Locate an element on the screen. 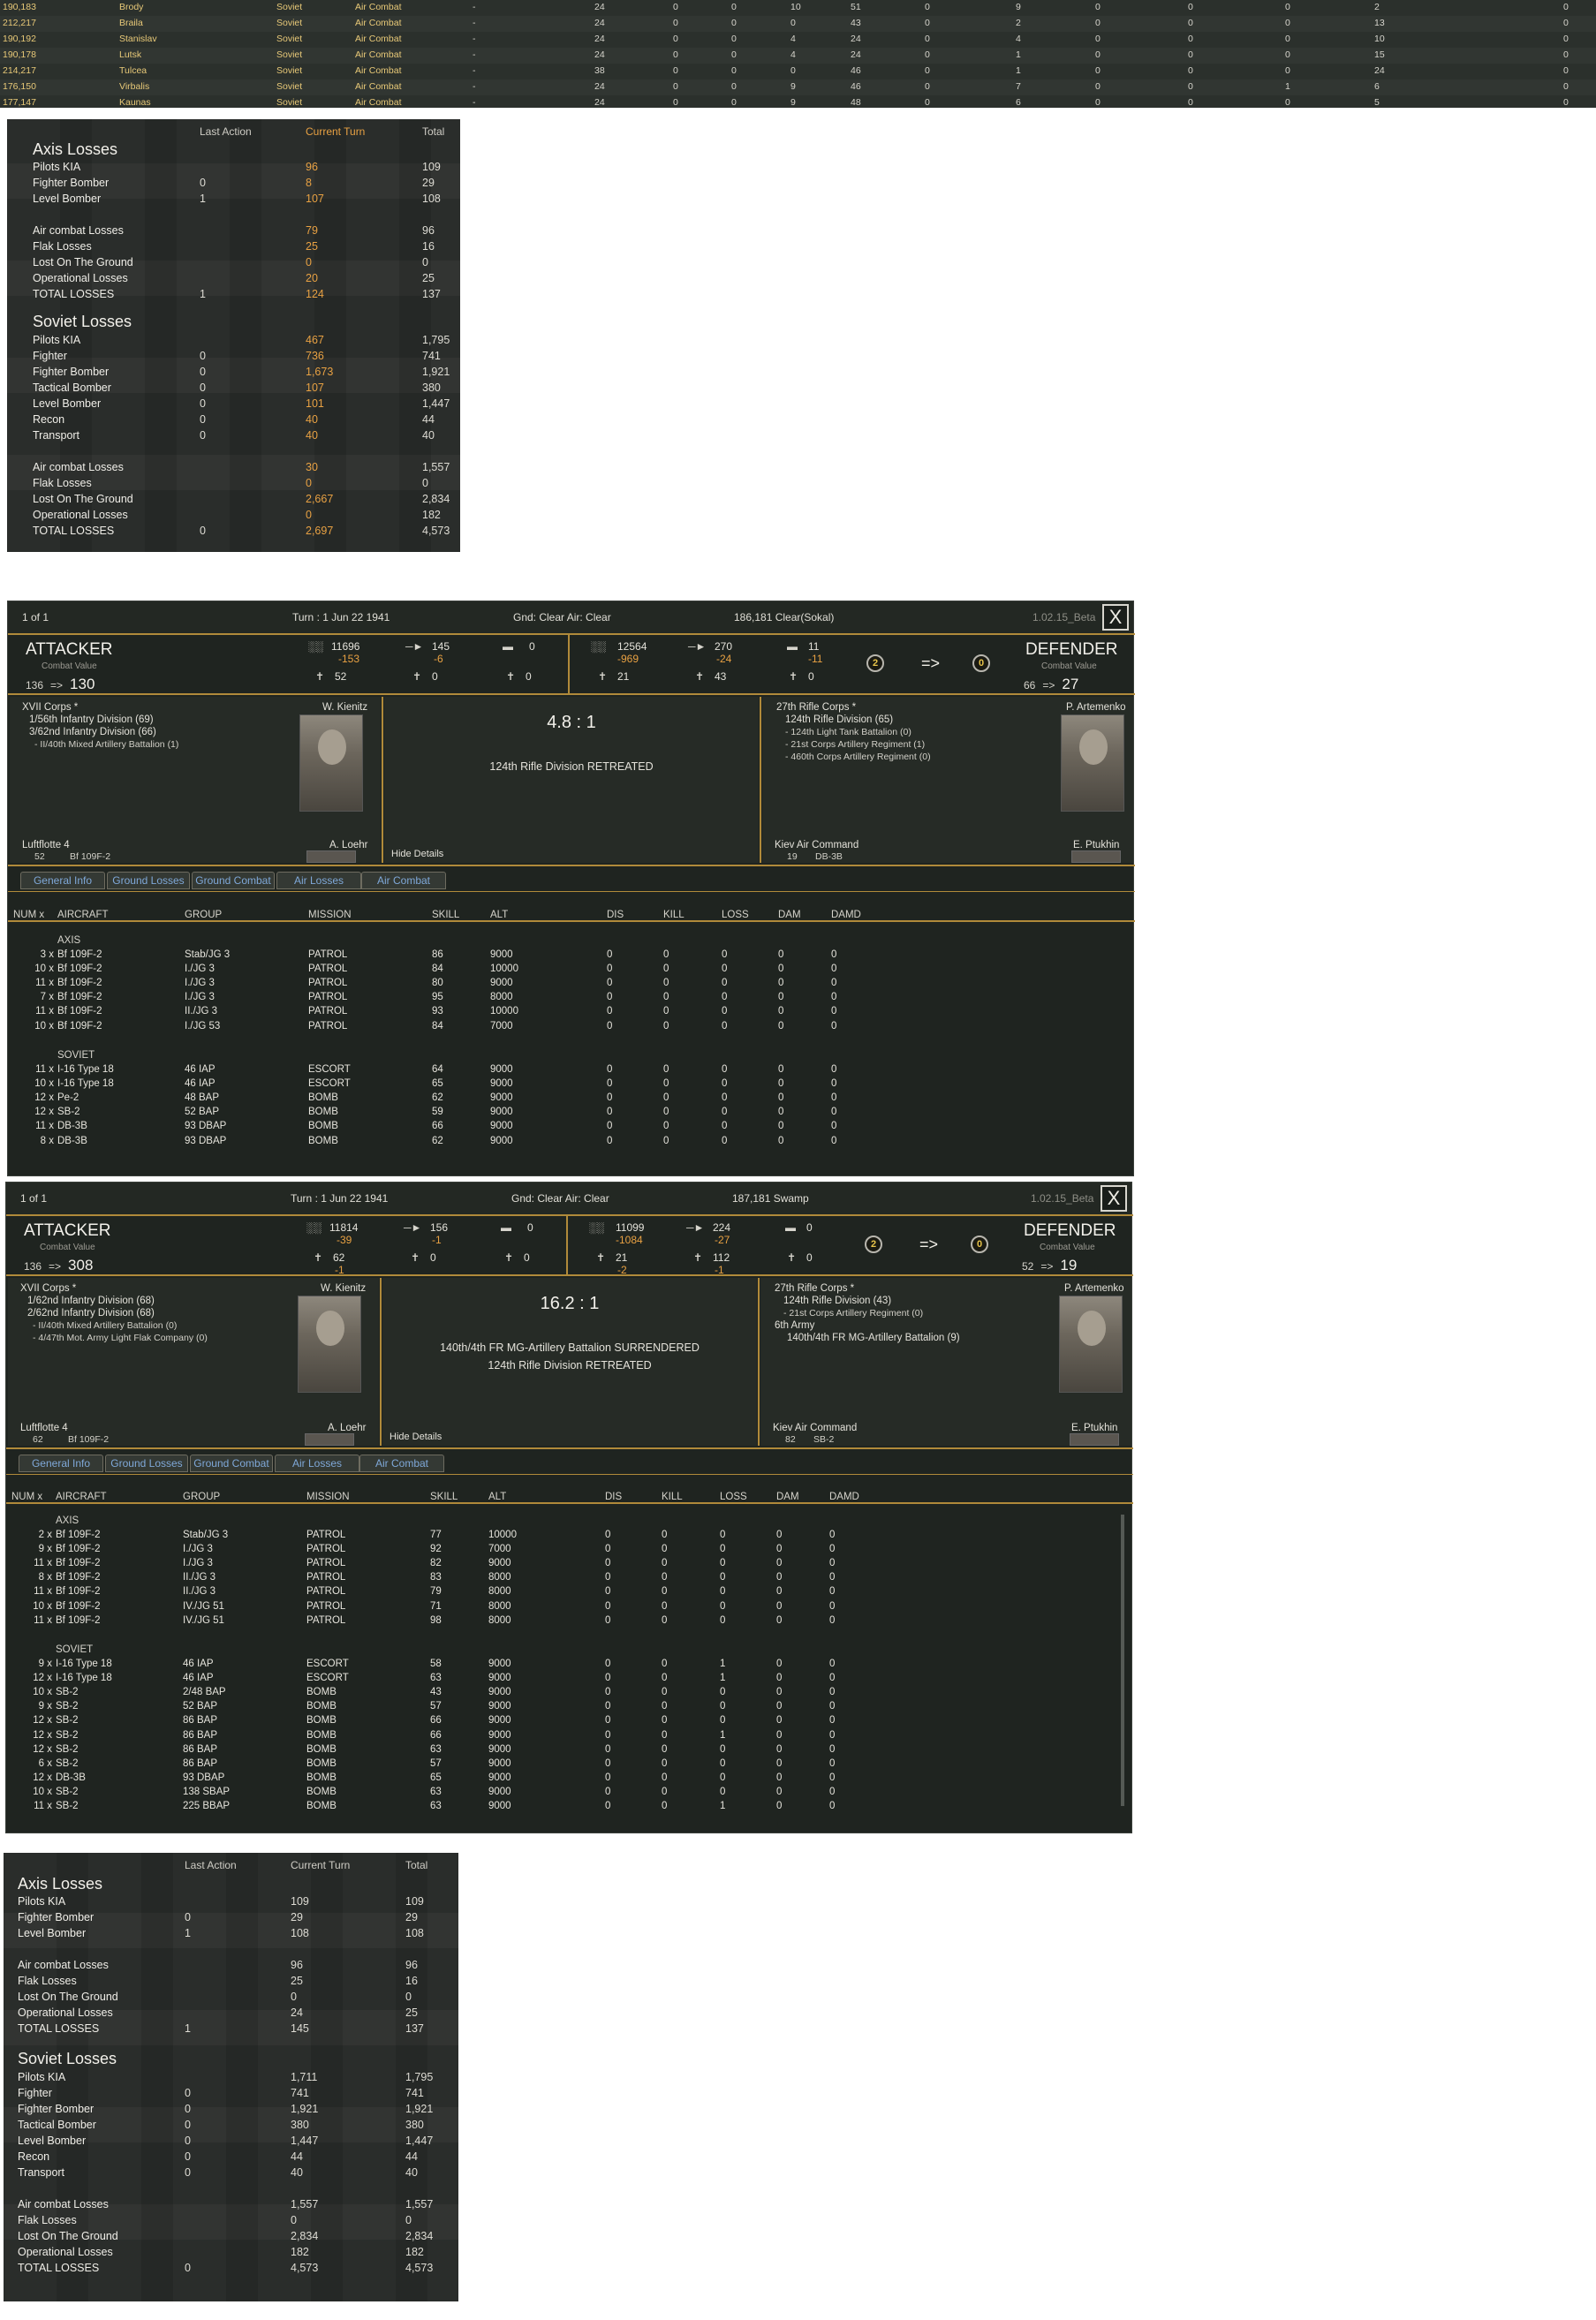 Image resolution: width=1596 pixels, height=2320 pixels. log-value: 51 is located at coordinates (856, 7).